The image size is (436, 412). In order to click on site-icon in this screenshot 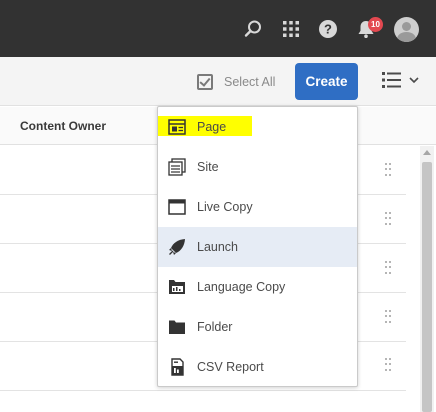, I will do `click(177, 167)`.